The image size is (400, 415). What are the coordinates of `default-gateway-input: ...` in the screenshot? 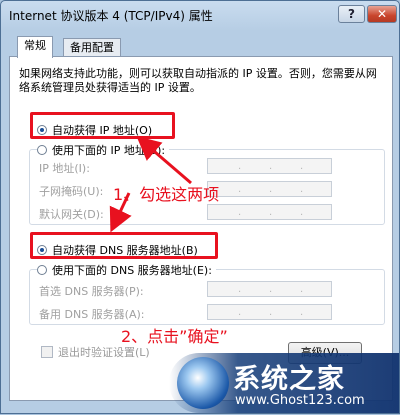 It's located at (269, 212).